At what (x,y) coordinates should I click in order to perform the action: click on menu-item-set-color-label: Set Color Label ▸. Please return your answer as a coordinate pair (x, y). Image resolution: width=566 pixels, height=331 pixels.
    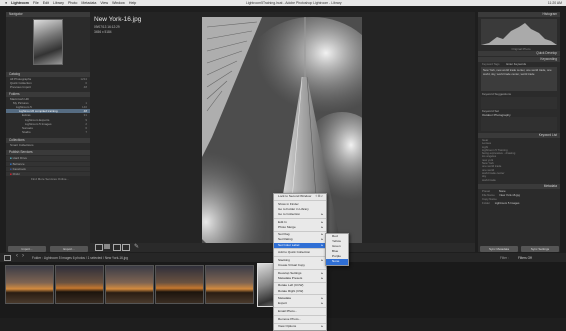
    Looking at the image, I should click on (300, 245).